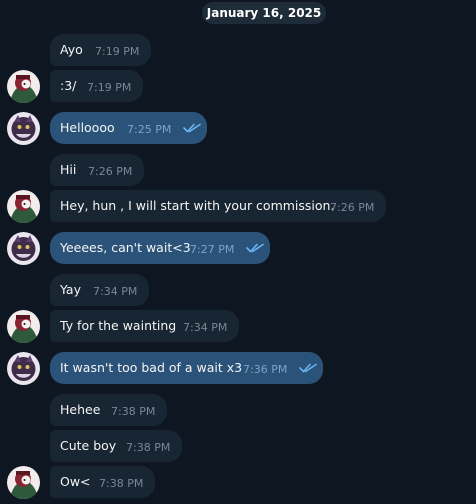  I want to click on message-bubble: Ty for the wainting 7:34 PM, so click(144, 326).